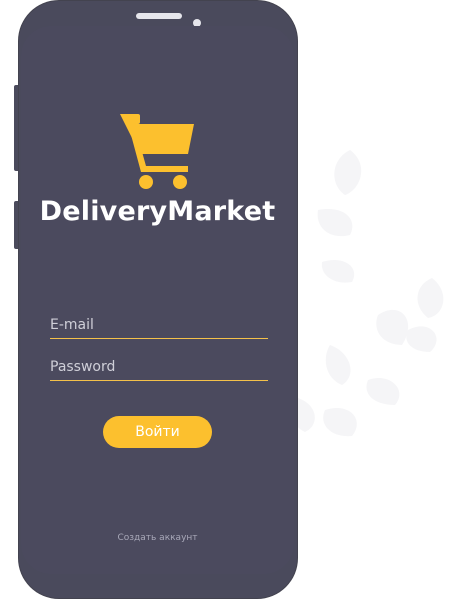 This screenshot has height=599, width=459. I want to click on login-button-label: Войти, so click(157, 432).